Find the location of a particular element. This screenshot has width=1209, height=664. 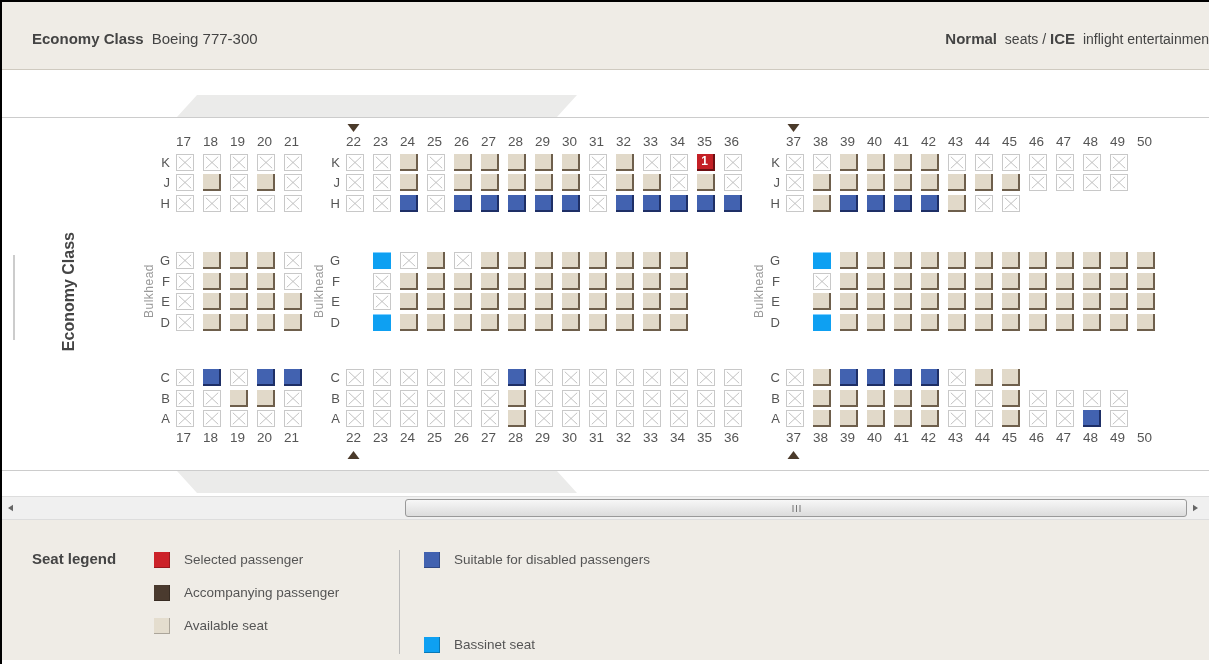

scroll-left-icon is located at coordinates (10, 508).